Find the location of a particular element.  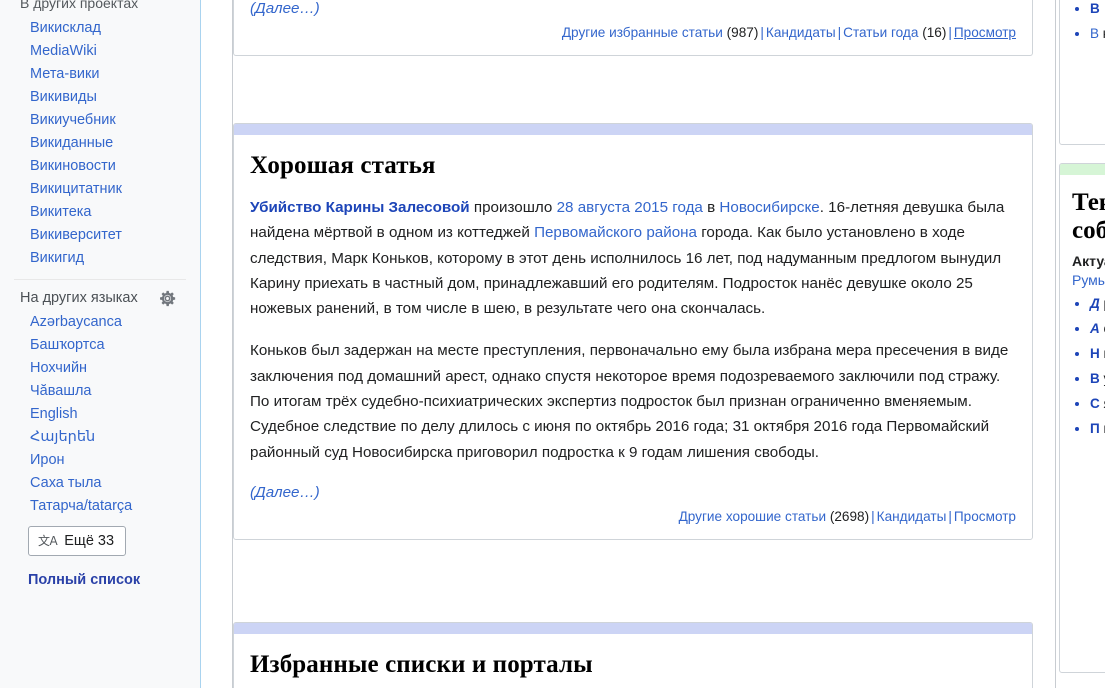

language-link-sakha-tyla: Саха тыла is located at coordinates (100, 483).